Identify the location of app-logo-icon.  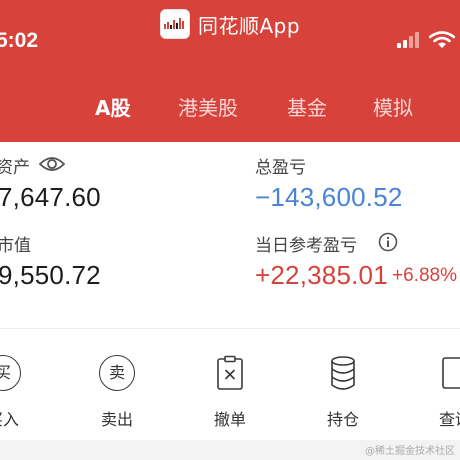
(174, 24).